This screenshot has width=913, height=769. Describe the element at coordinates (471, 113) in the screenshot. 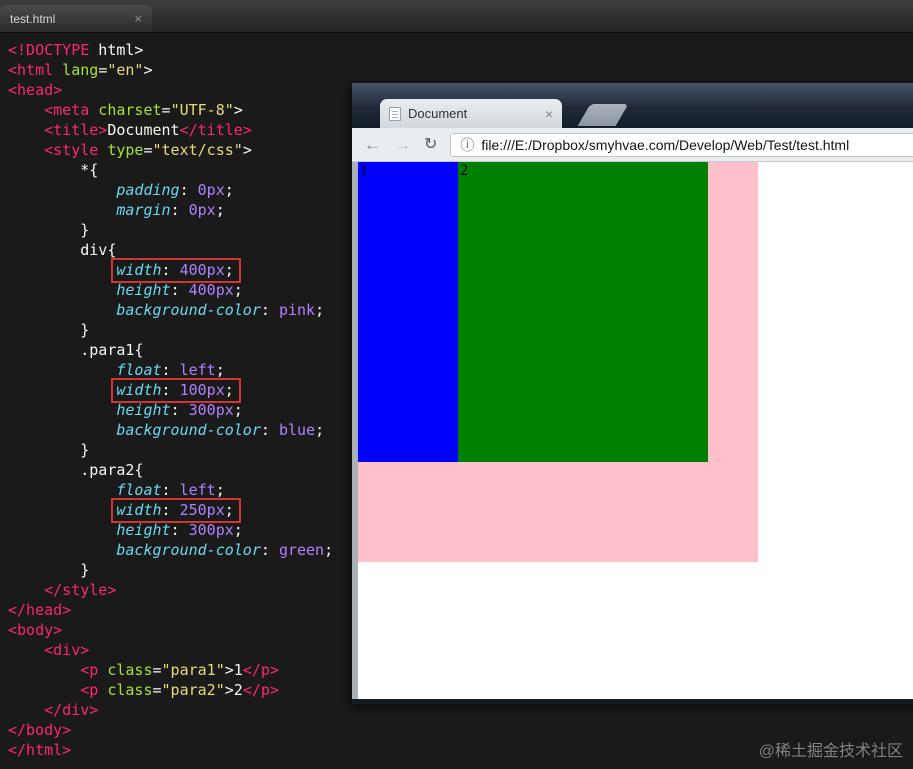

I see `browser-tab-document: Document ×` at that location.